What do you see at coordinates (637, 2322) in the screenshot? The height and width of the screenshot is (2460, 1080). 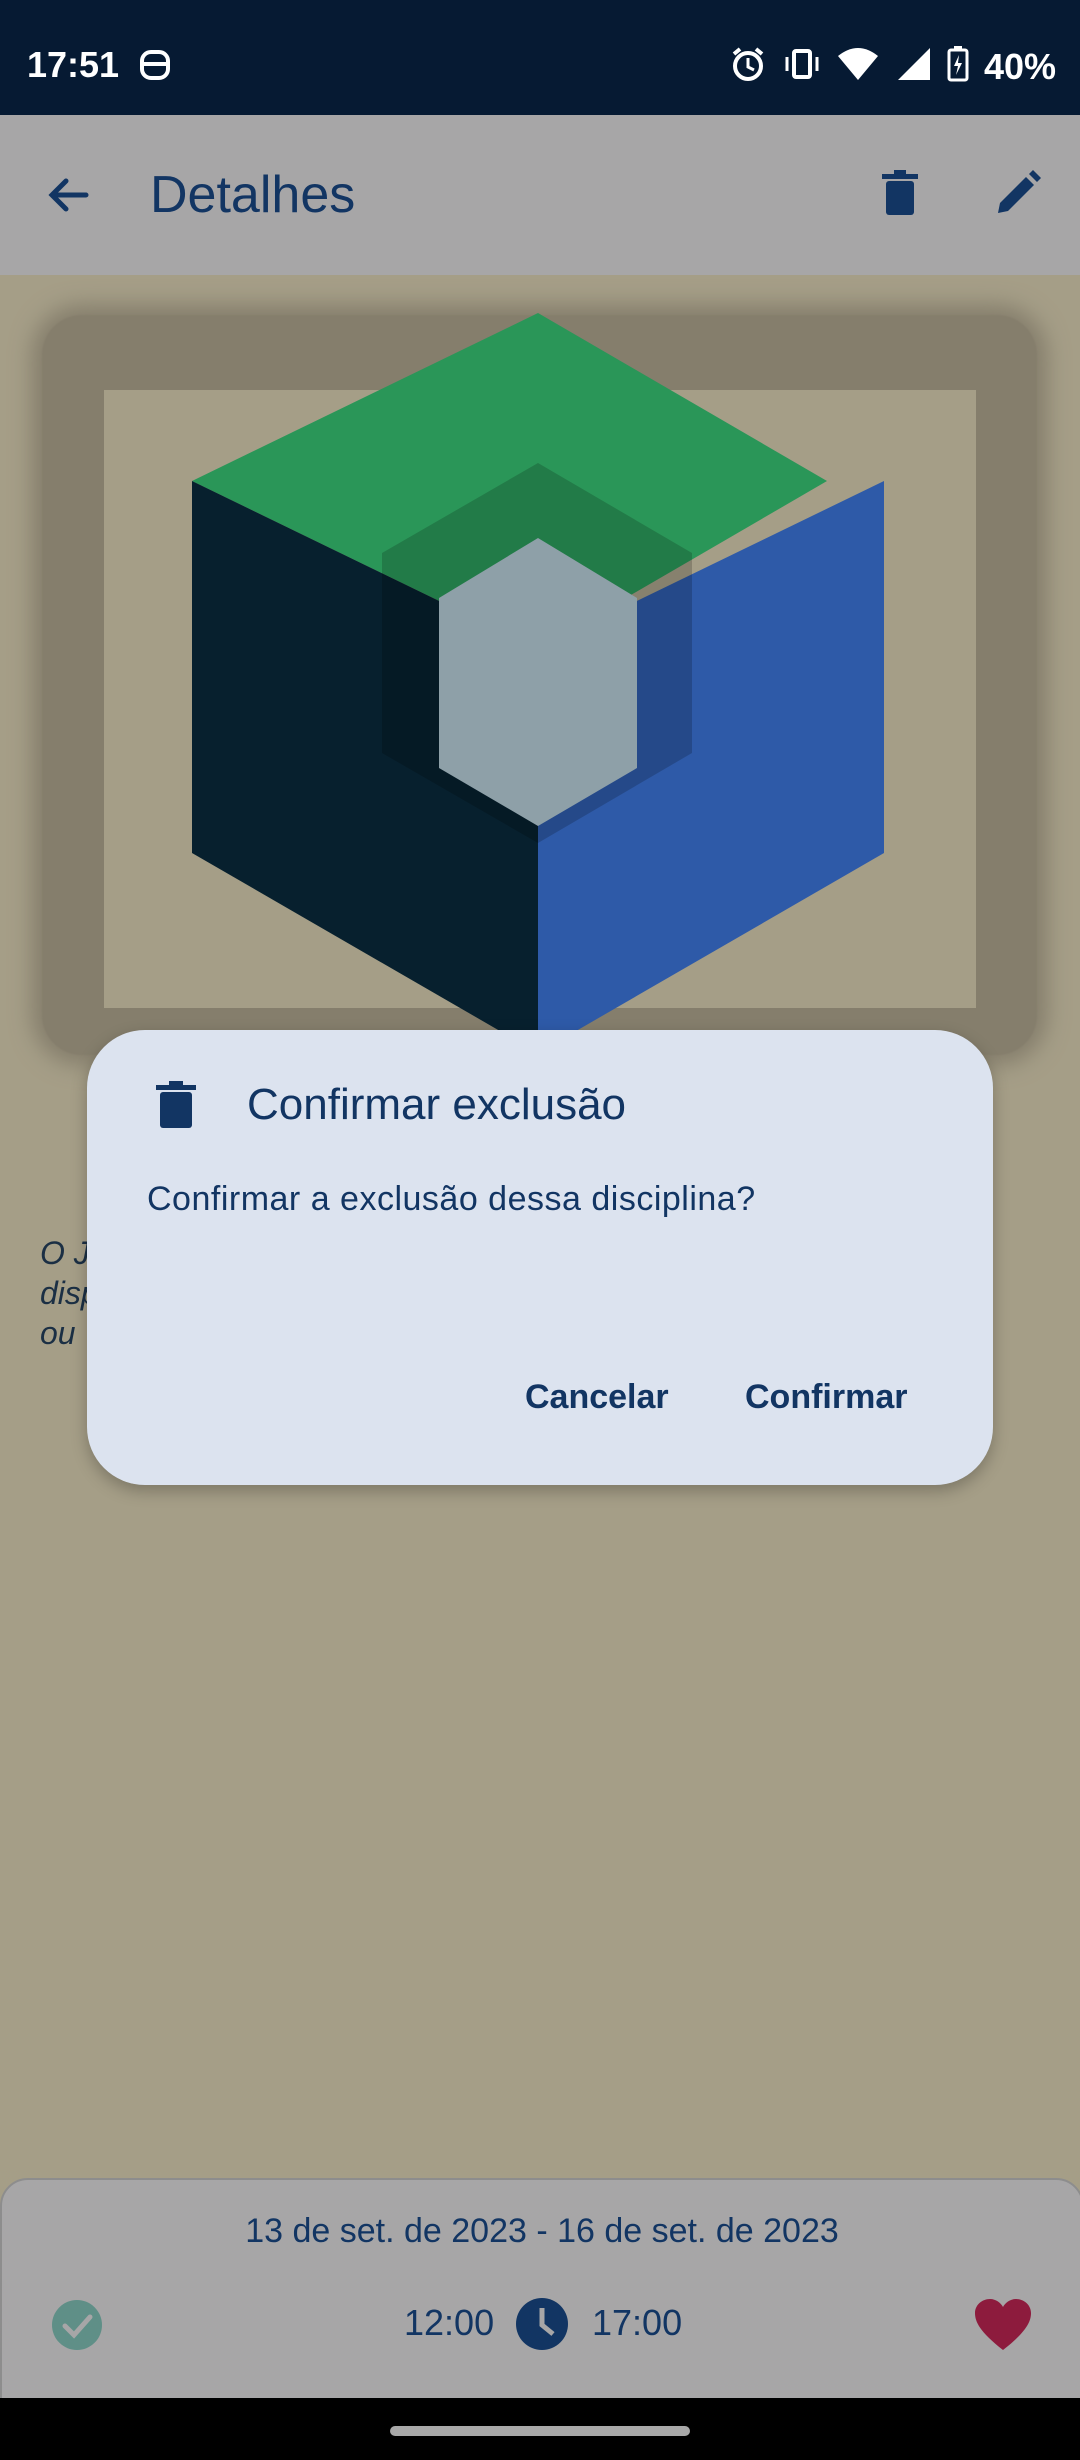 I see `end-time: 17:00` at bounding box center [637, 2322].